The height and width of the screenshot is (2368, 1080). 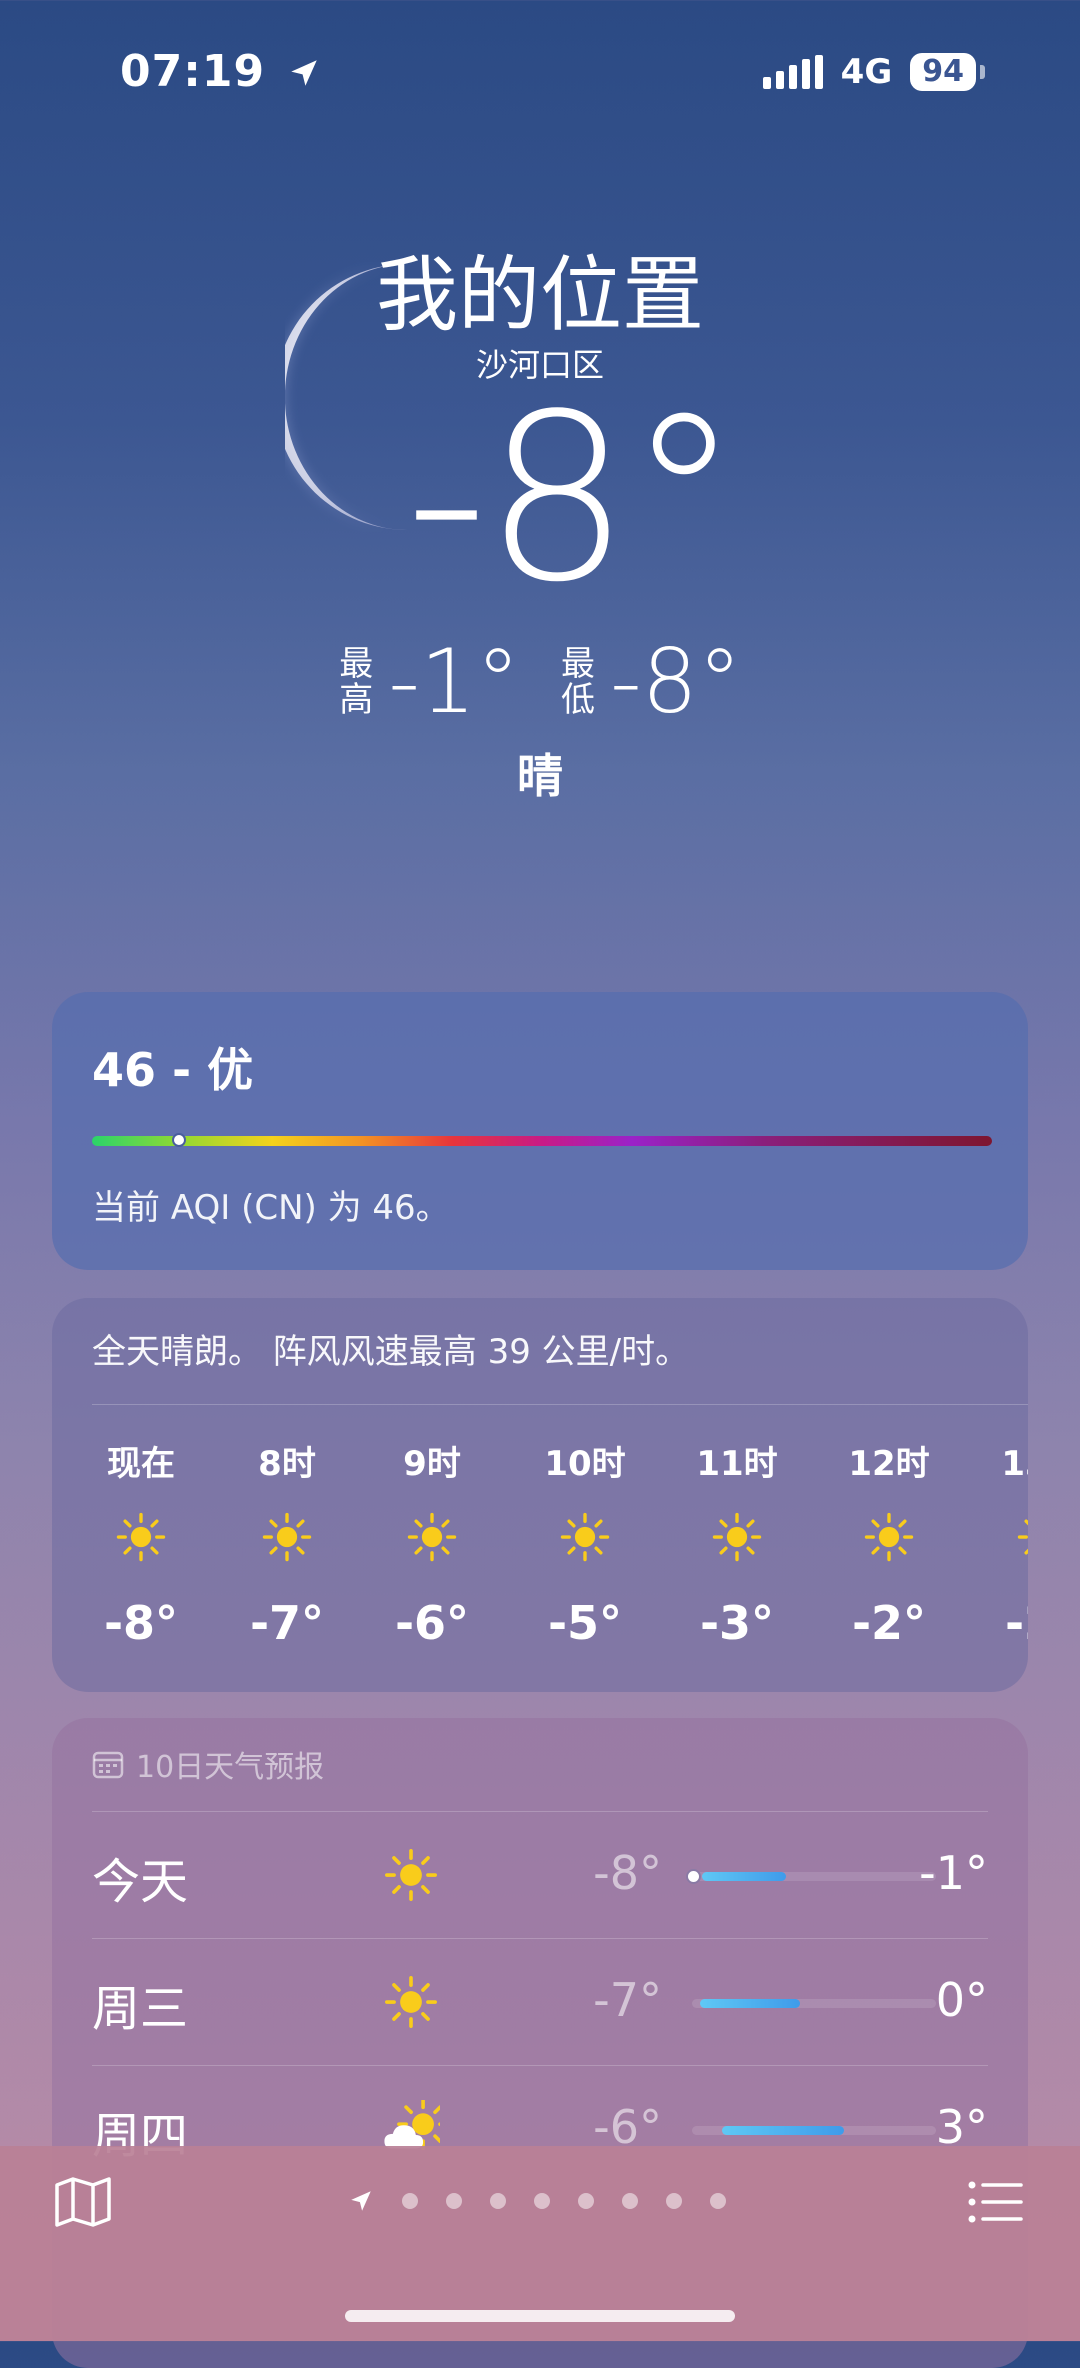 I want to click on hourly-summary: 全天晴朗。 阵风风速最高 39 公里/时。, so click(x=391, y=1352).